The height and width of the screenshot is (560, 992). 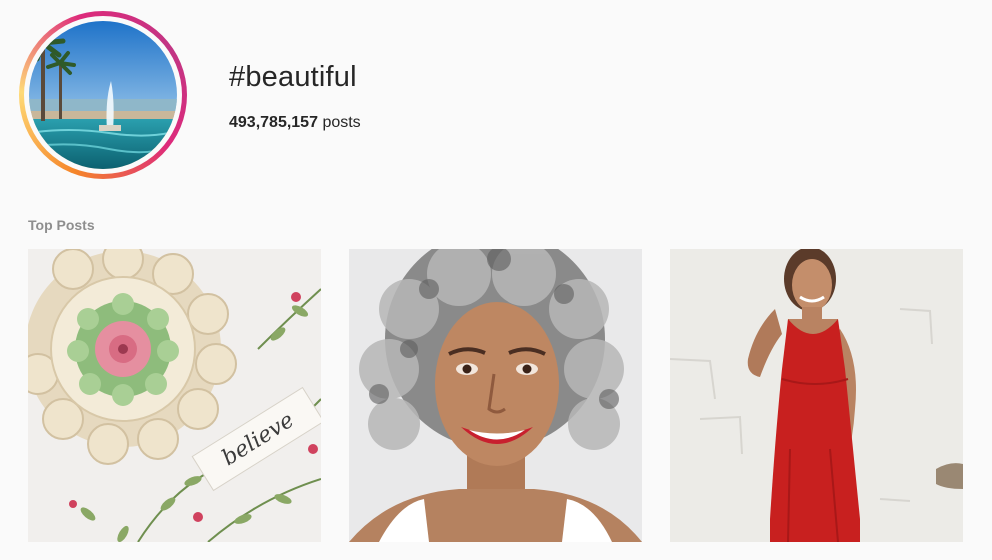 What do you see at coordinates (293, 77) in the screenshot?
I see `hashtag-title: #beautiful` at bounding box center [293, 77].